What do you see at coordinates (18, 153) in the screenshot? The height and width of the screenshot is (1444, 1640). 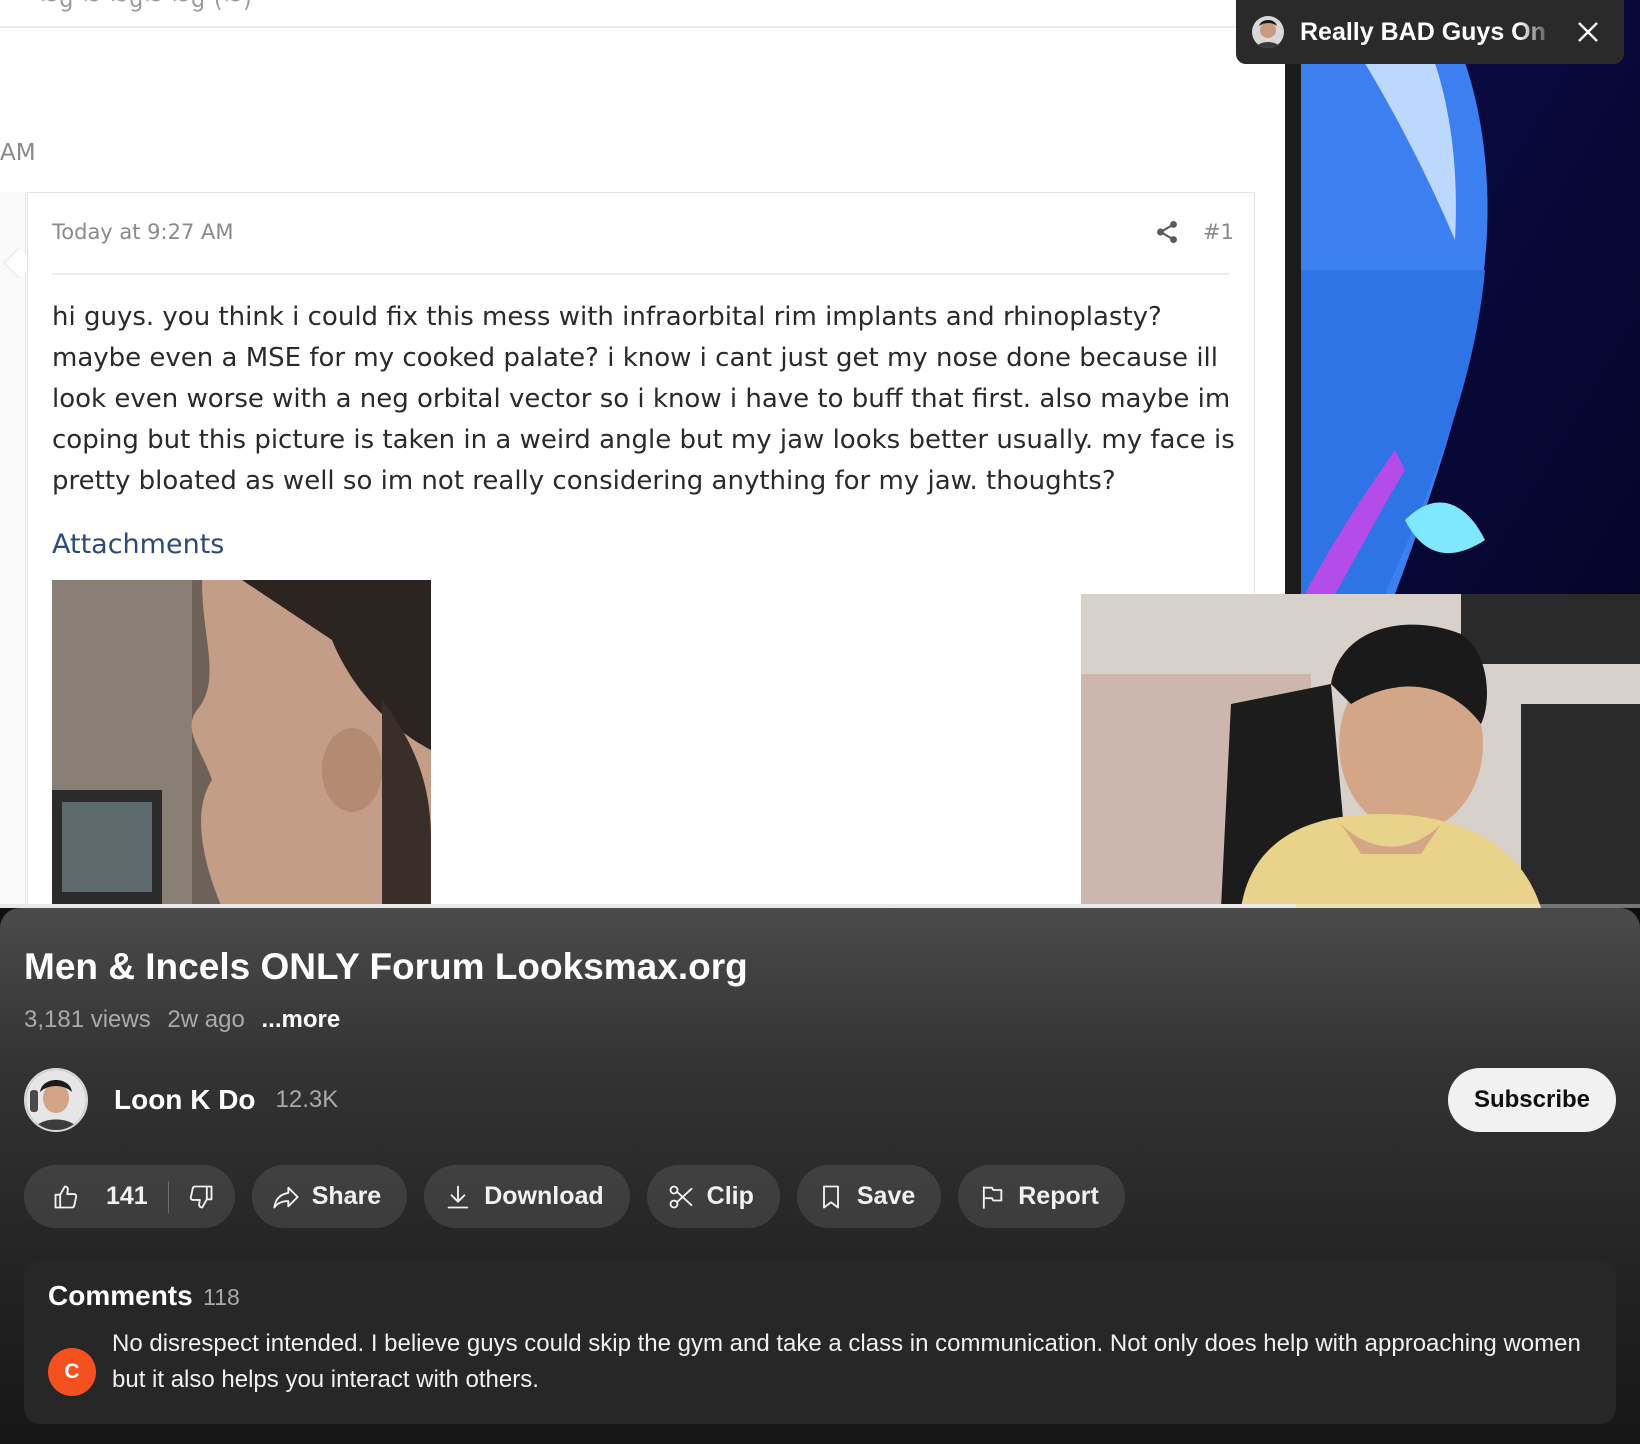 I see `forum-time-fragment: AM` at bounding box center [18, 153].